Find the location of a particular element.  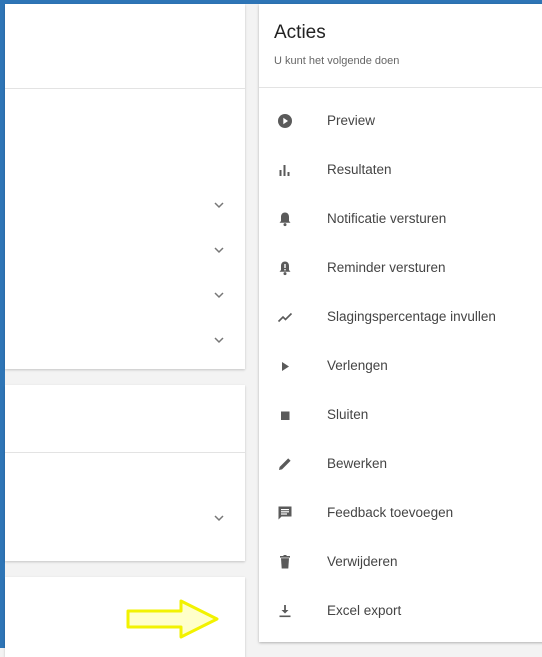

comment-icon is located at coordinates (285, 513).